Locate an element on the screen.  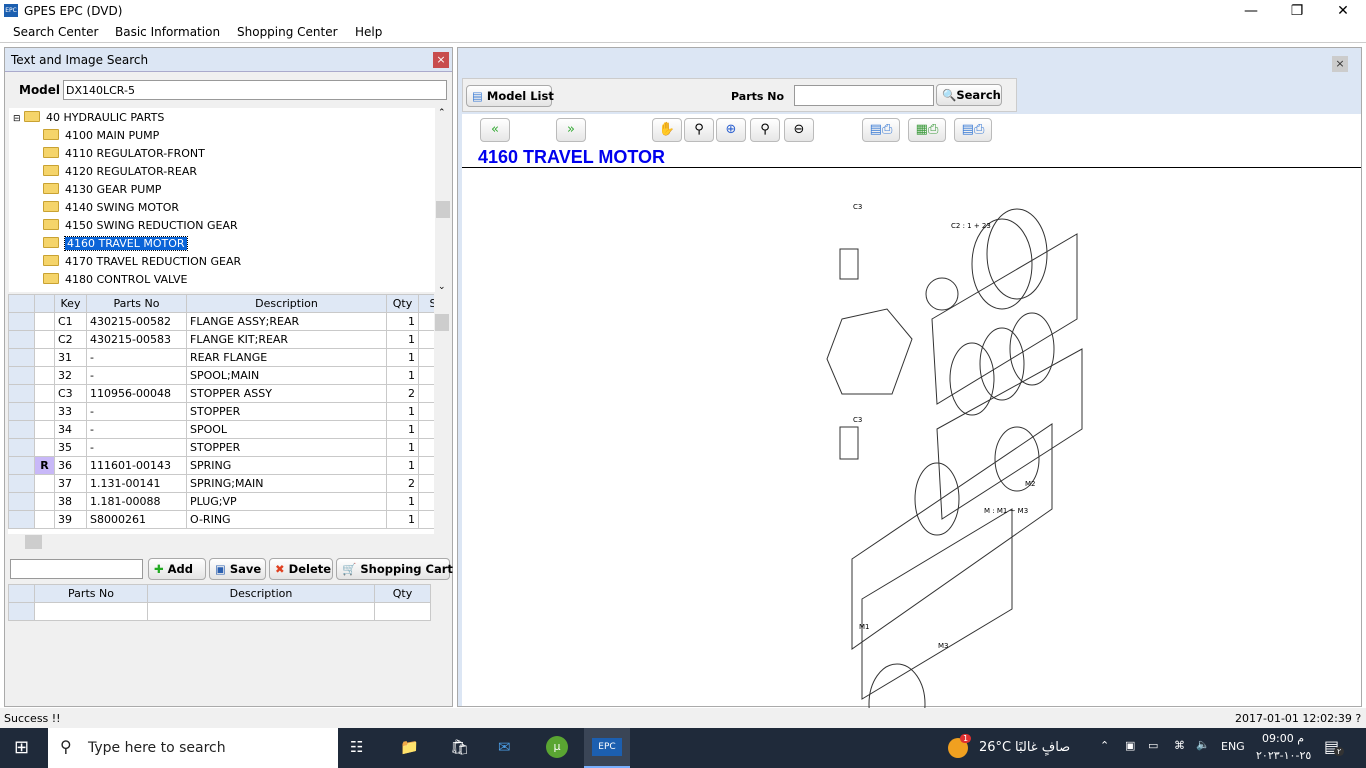
cell-qty: 2 is located at coordinates (402, 483).